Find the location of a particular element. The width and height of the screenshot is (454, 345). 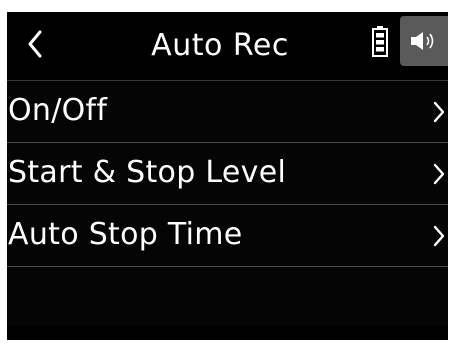

speaker-button is located at coordinates (424, 41).